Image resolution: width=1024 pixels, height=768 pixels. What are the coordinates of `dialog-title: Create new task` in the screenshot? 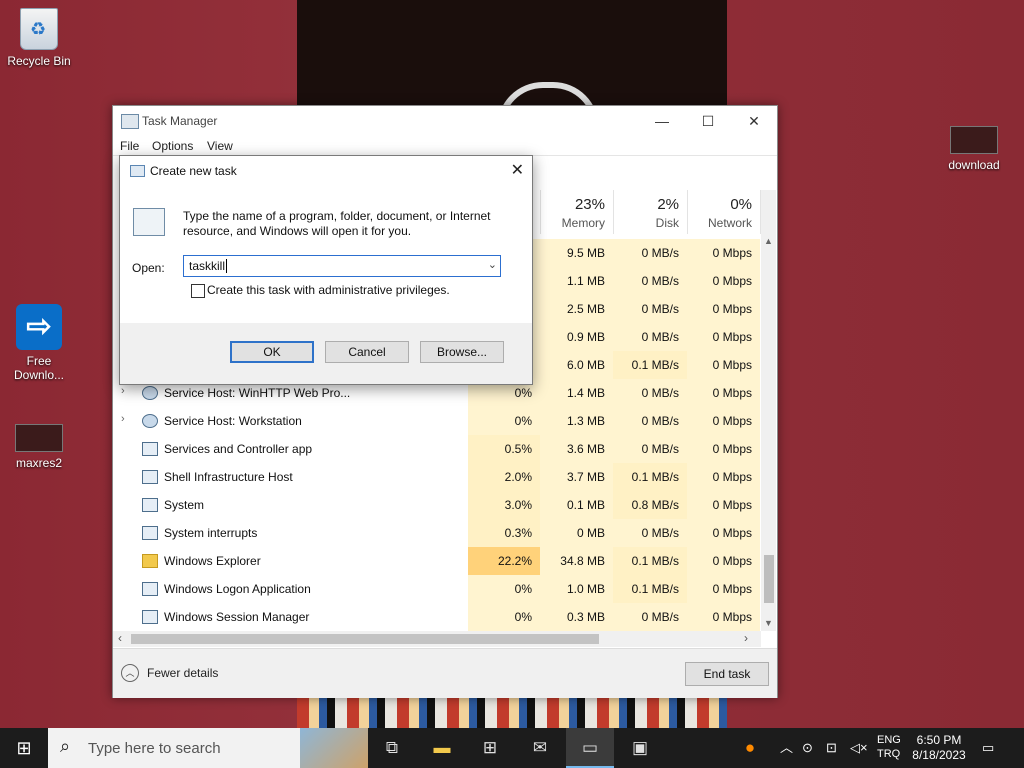 It's located at (193, 171).